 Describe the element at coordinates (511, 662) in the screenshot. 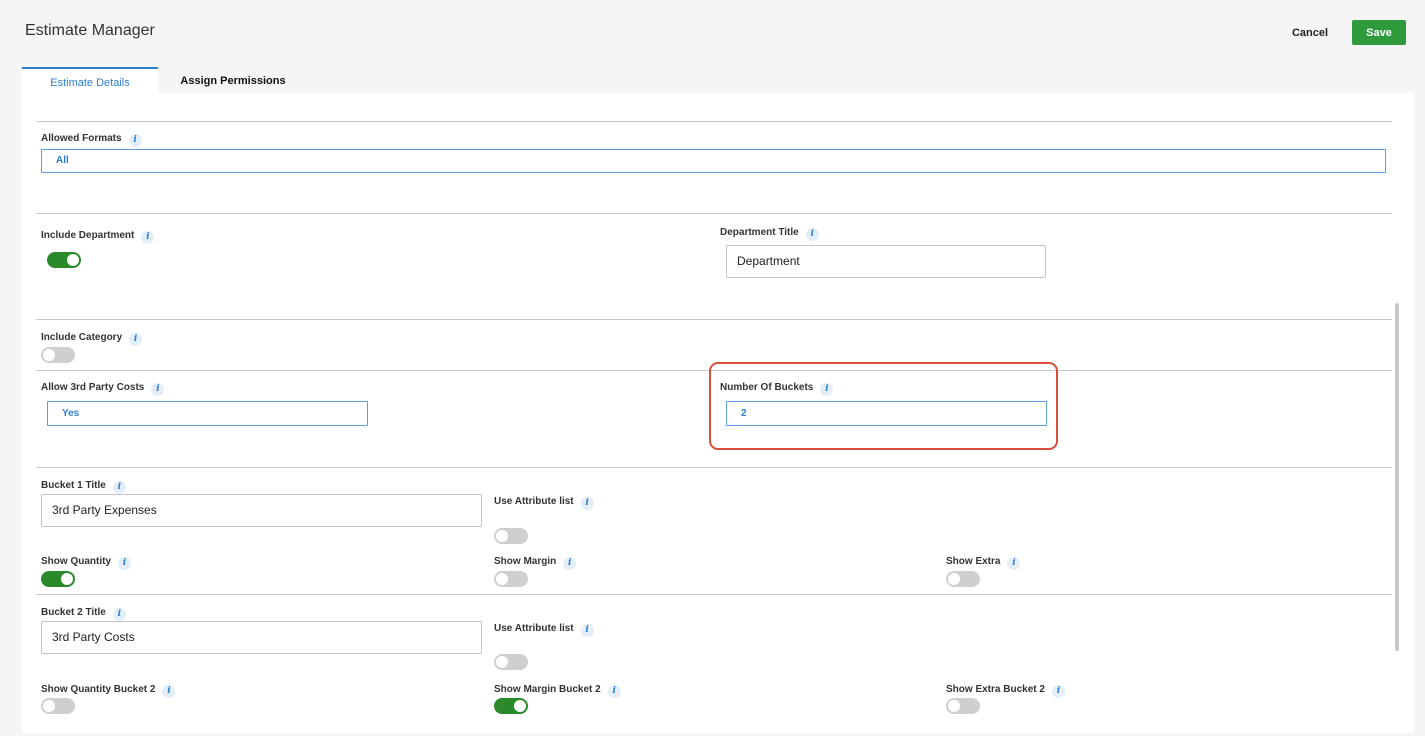

I see `bucket2-use-attribute-list-toggle` at that location.